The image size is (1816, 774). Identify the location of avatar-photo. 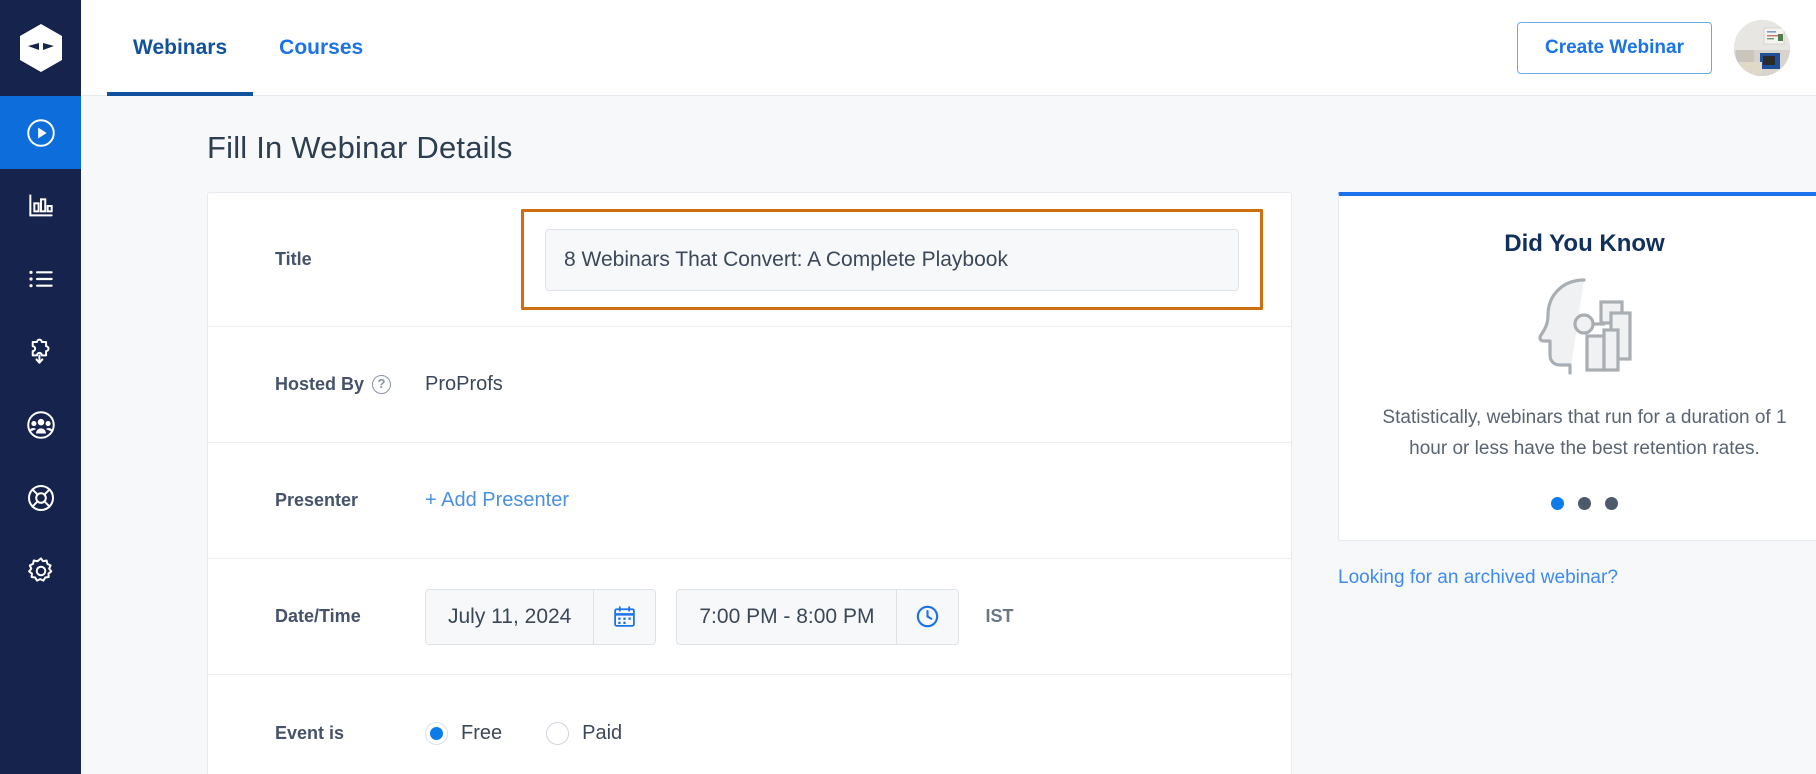
(1762, 48).